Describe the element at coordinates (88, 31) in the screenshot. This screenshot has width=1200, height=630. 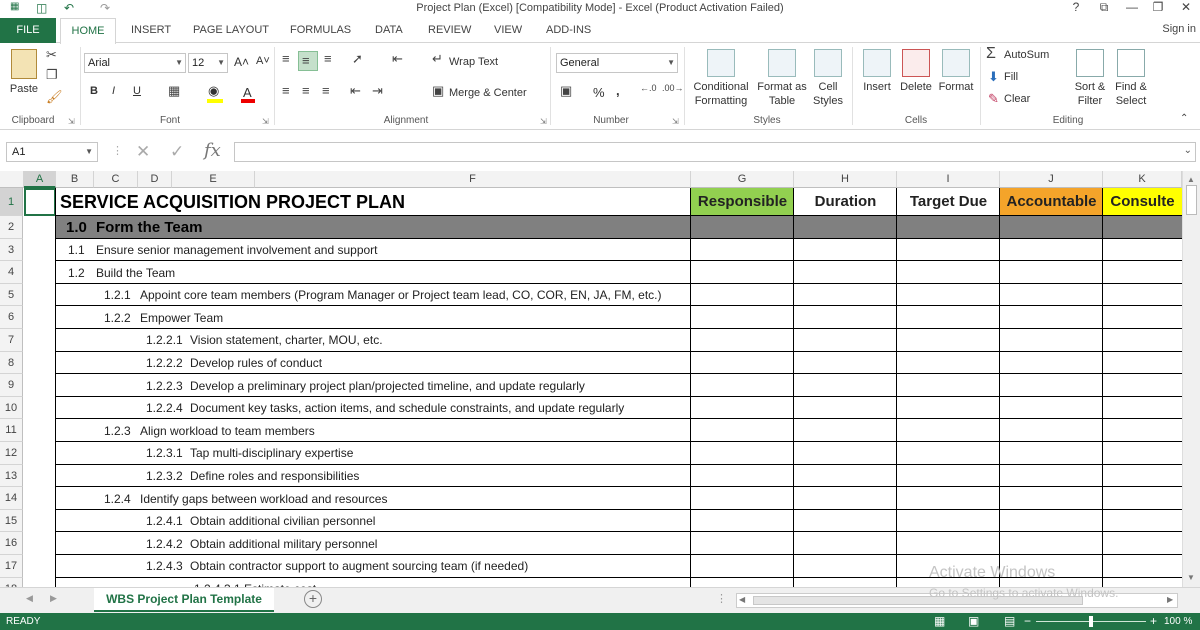
I see `tab-home: HOME` at that location.